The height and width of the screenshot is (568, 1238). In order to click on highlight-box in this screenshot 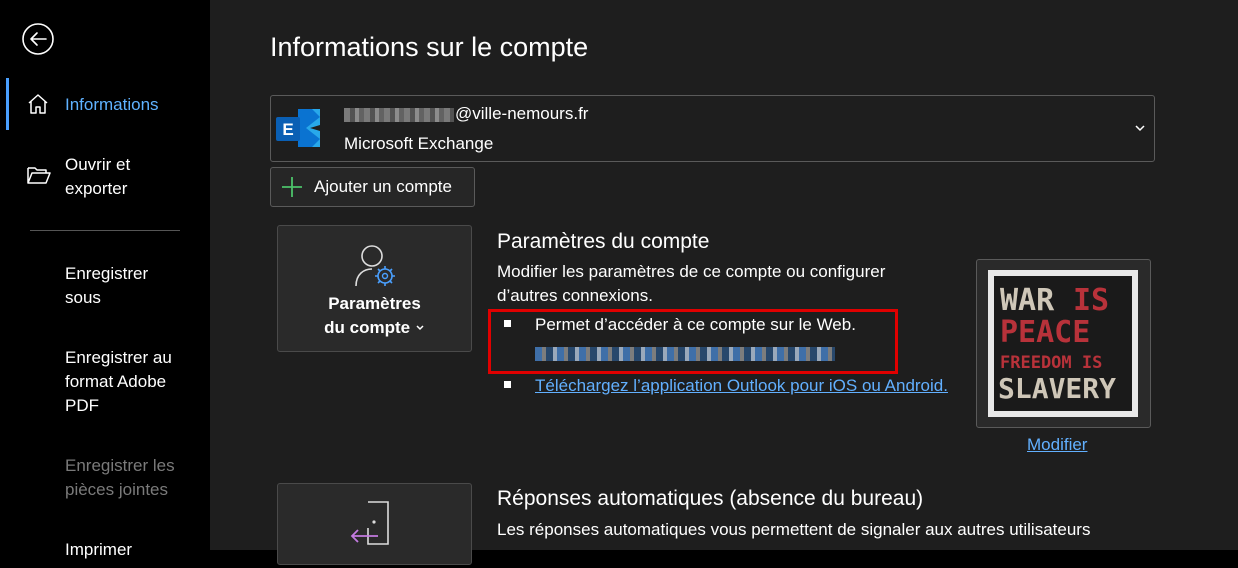, I will do `click(693, 341)`.